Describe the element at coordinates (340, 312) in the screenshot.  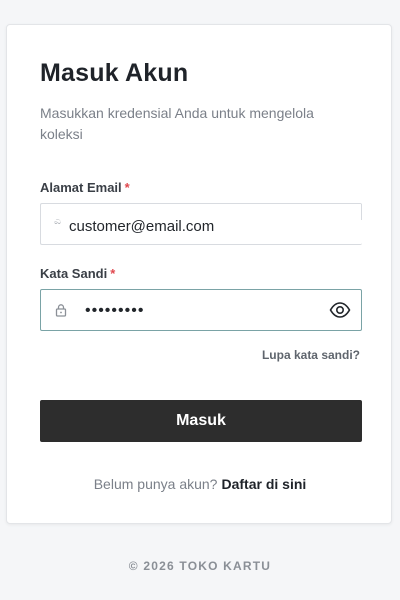
I see `eye-icon` at that location.